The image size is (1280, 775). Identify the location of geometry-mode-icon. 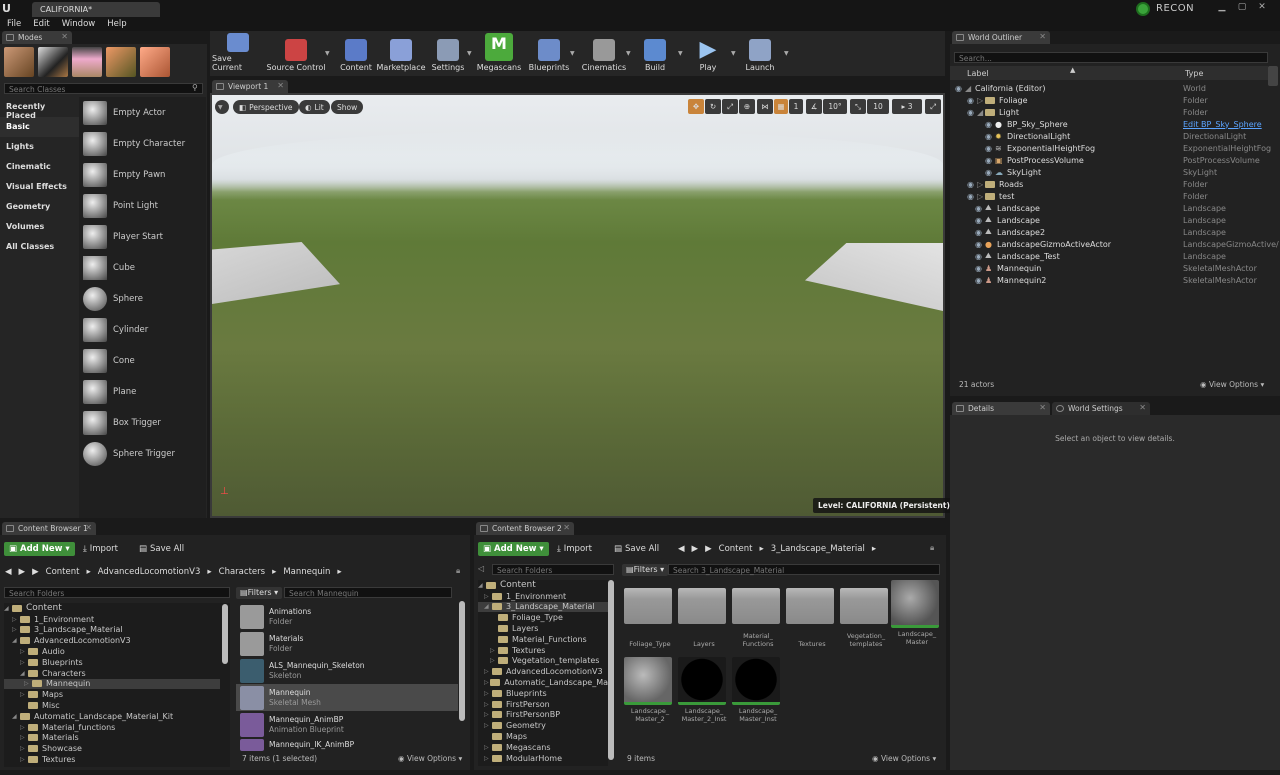
(155, 62).